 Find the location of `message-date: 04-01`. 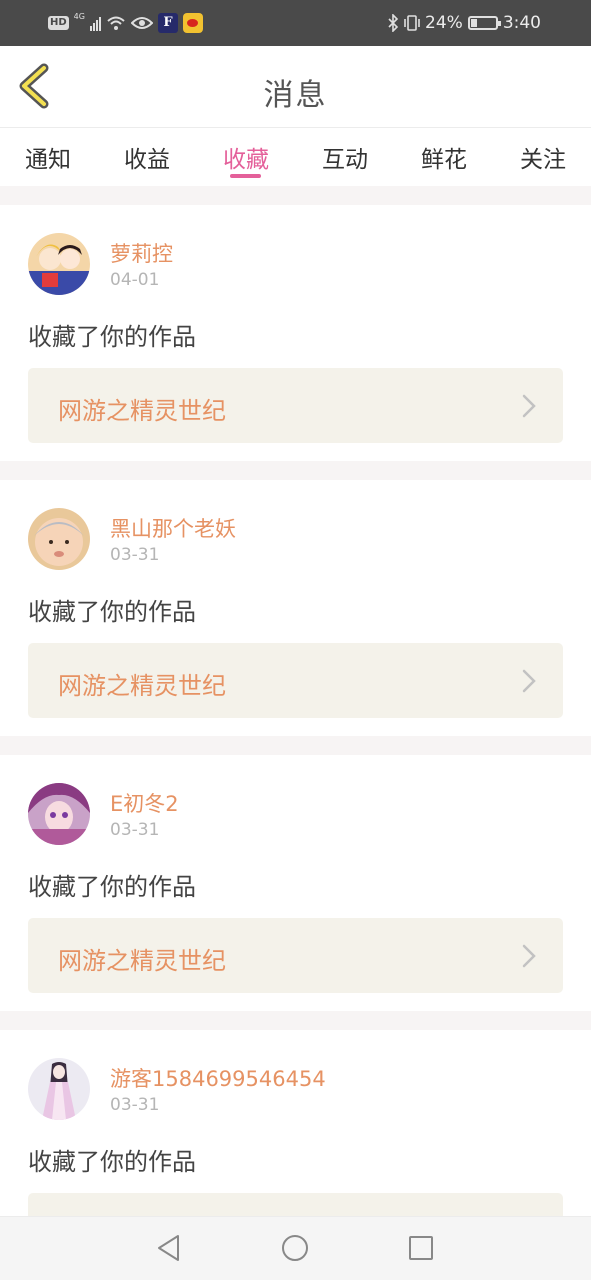

message-date: 04-01 is located at coordinates (135, 280).